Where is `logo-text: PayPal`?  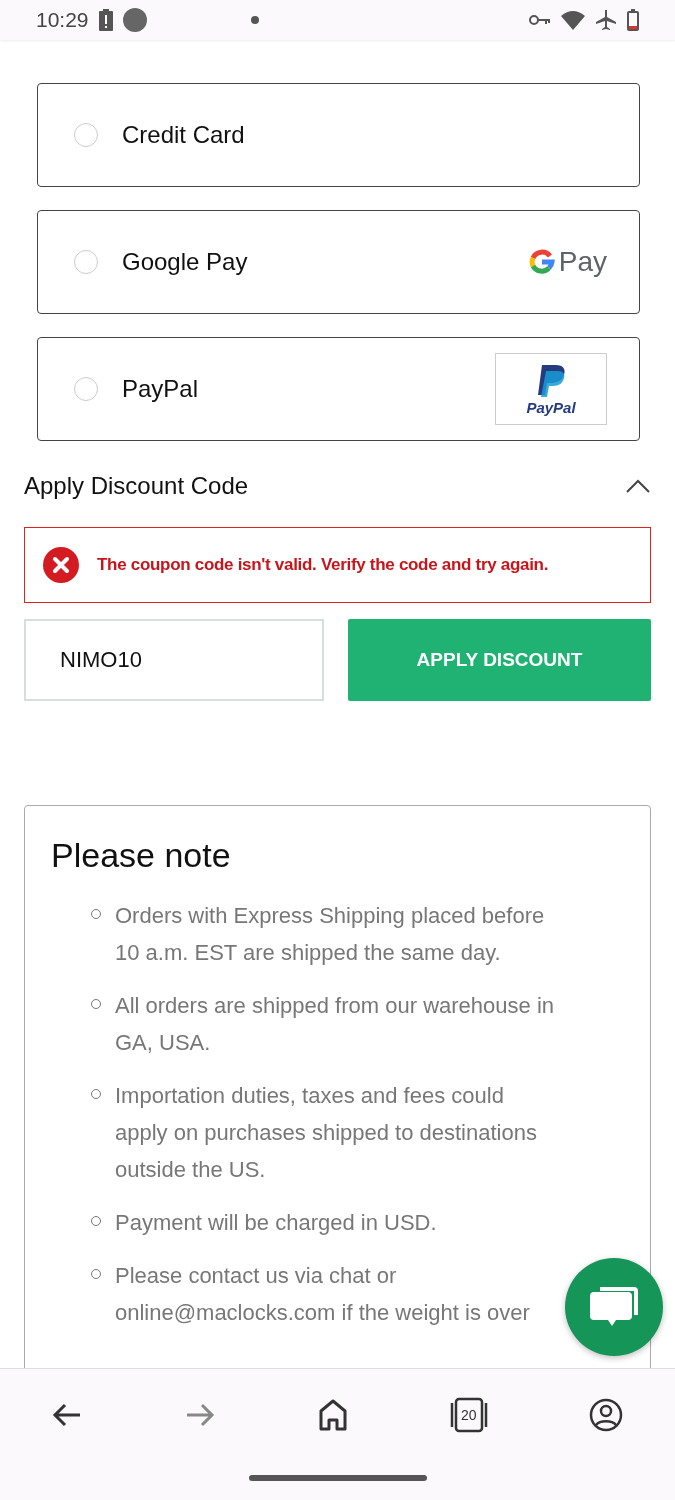
logo-text: PayPal is located at coordinates (551, 407).